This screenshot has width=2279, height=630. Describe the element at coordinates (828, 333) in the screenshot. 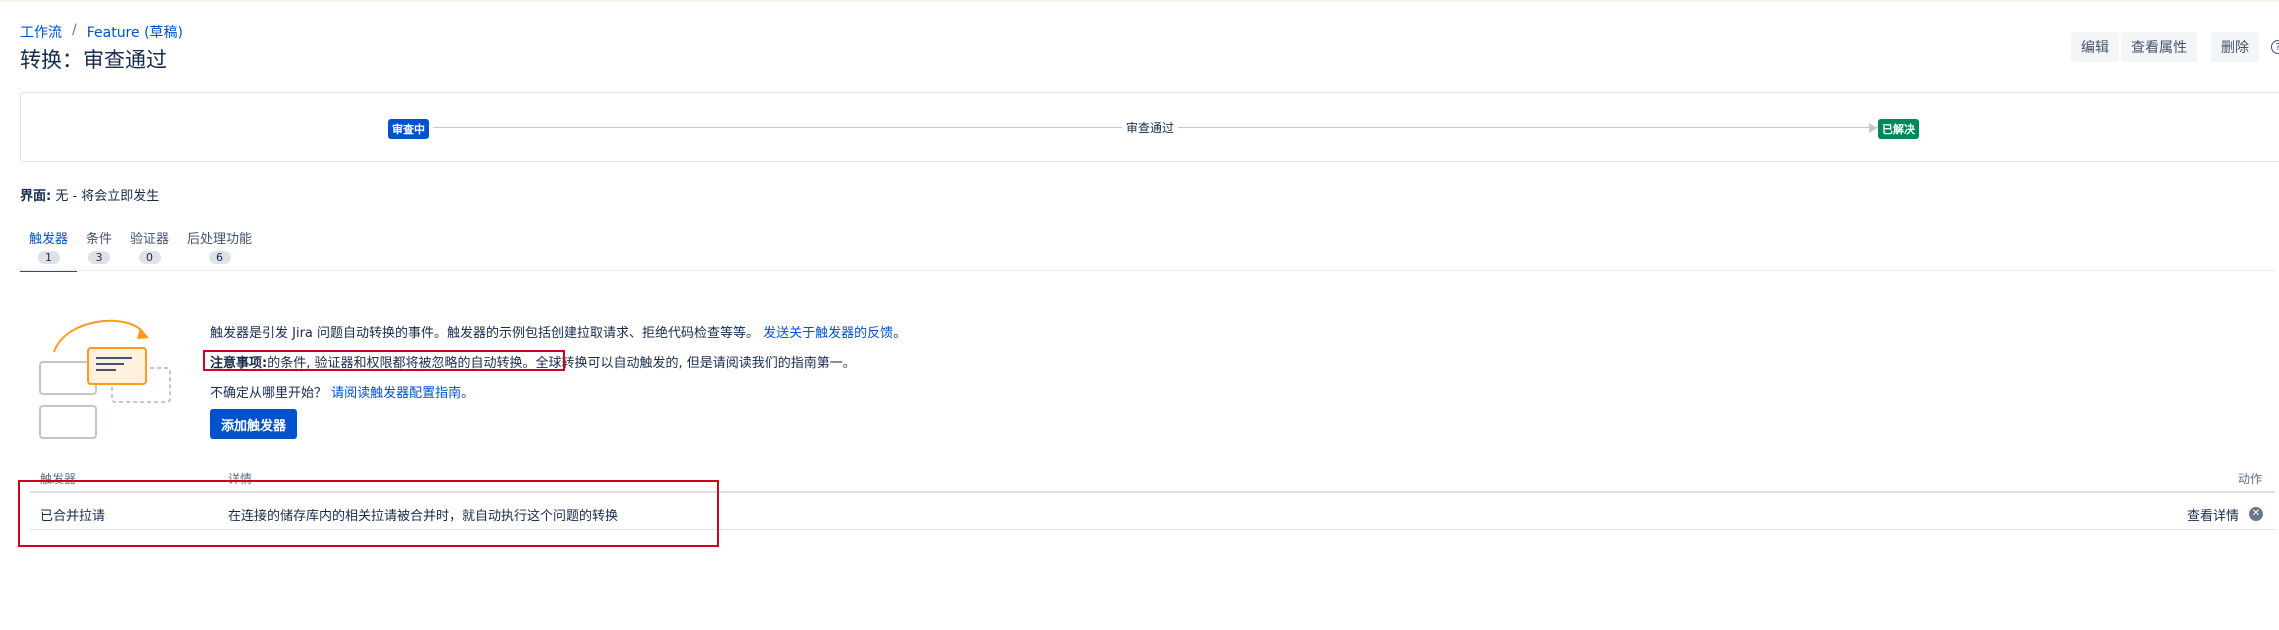

I see `feedback-link: 发送关于触发器的反馈` at that location.